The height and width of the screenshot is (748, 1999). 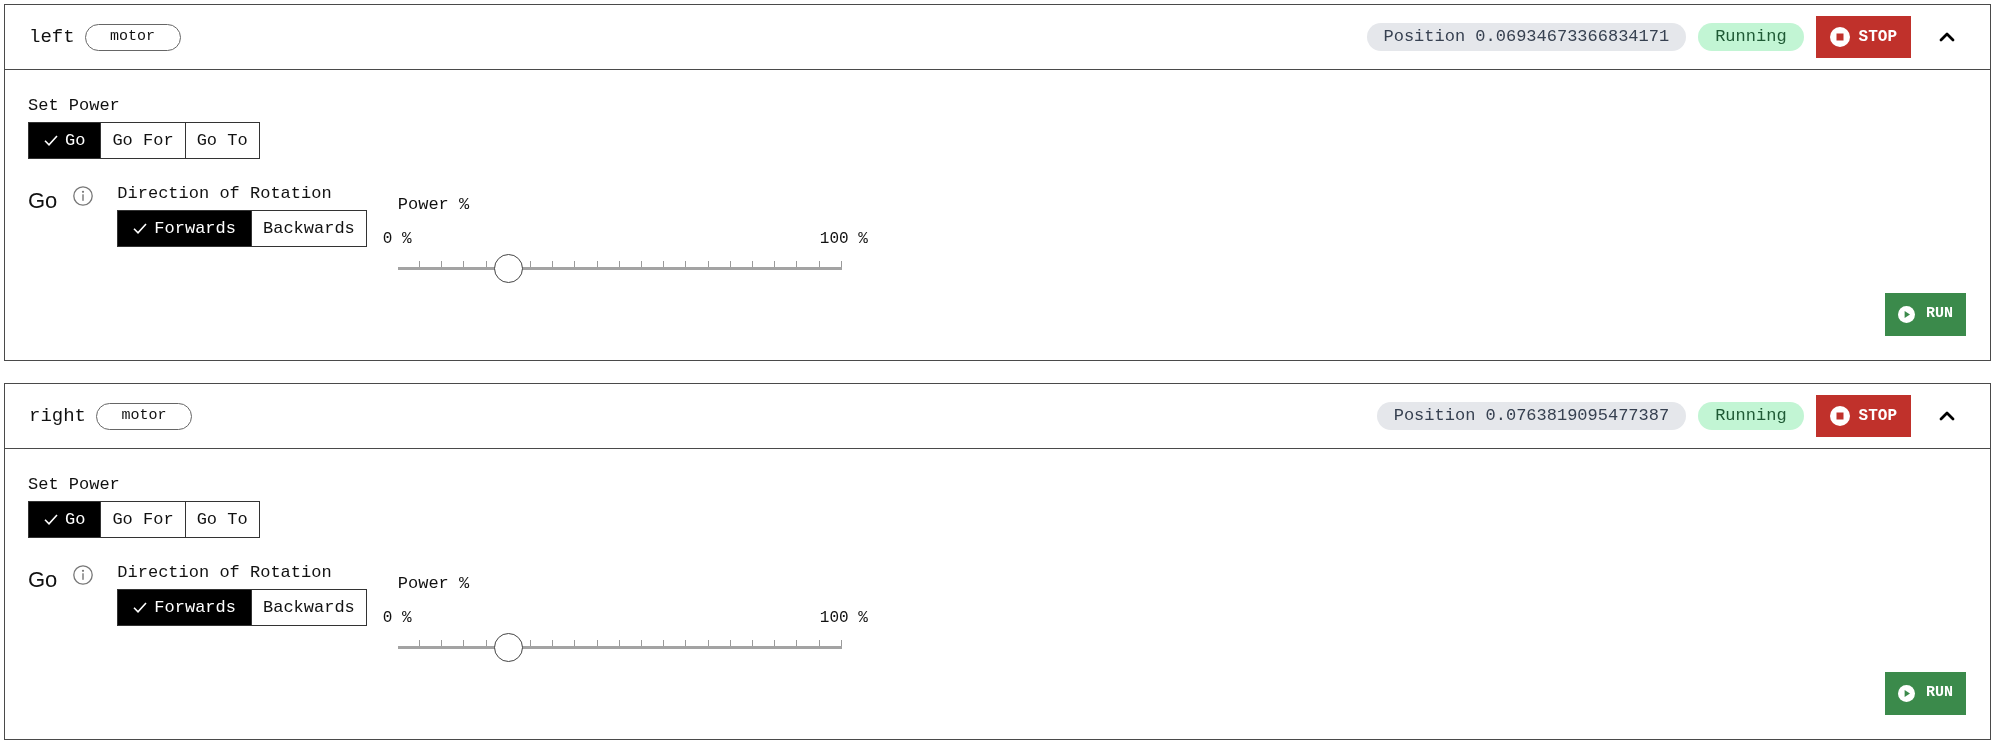 What do you see at coordinates (1531, 416) in the screenshot?
I see `position-pill: Position 0.0763819095477387` at bounding box center [1531, 416].